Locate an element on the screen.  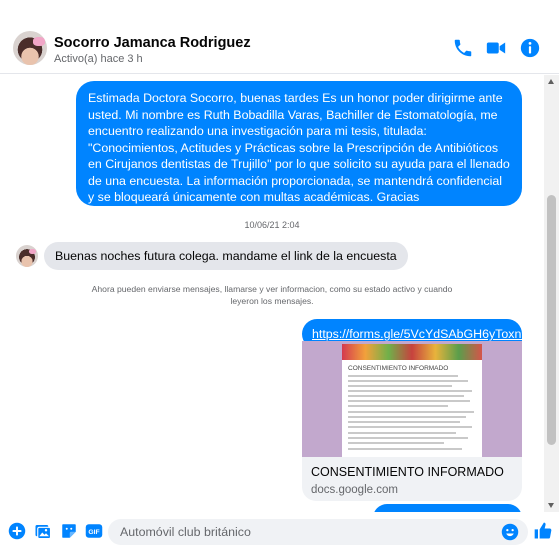
link-preview-image: CONSENTIMIENTO INFORMADO is located at coordinates (412, 399).